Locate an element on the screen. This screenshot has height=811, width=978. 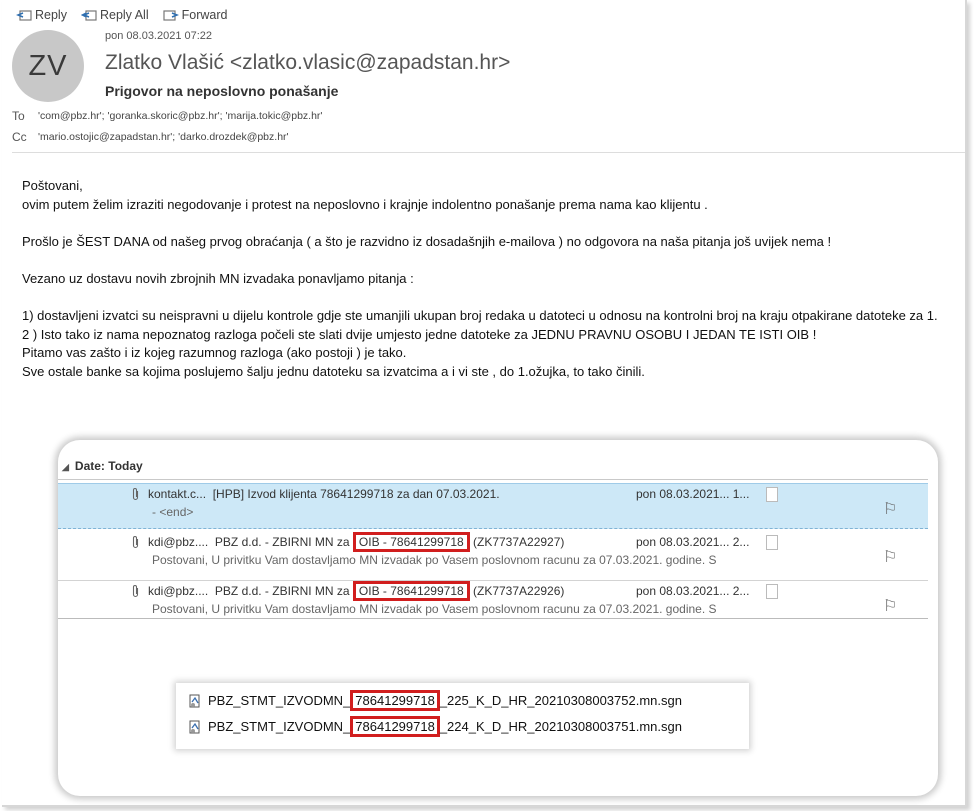
sent-date: pon 08.03.2021 07:22 is located at coordinates (159, 36).